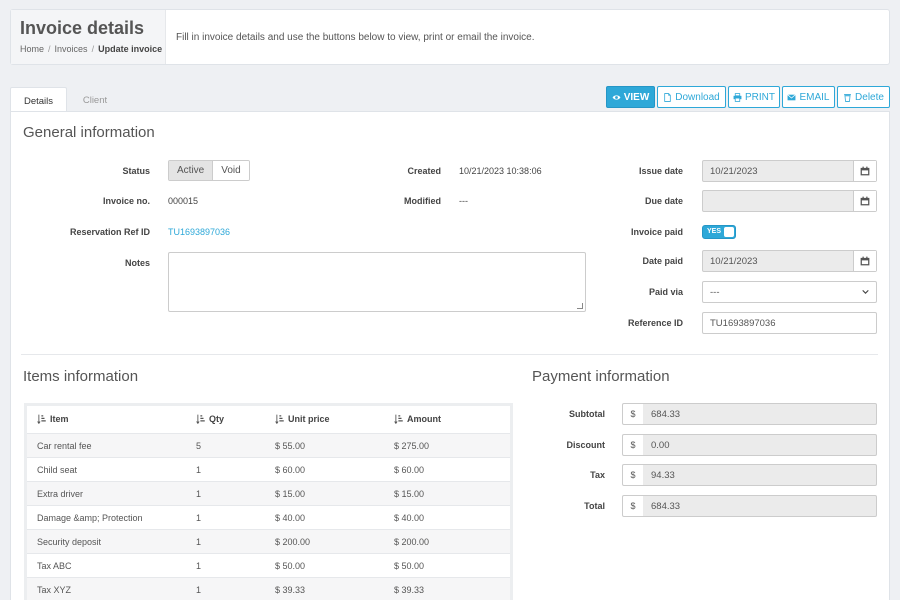 The height and width of the screenshot is (600, 900). Describe the element at coordinates (409, 518) in the screenshot. I see `cell-amount: $ 40.00` at that location.